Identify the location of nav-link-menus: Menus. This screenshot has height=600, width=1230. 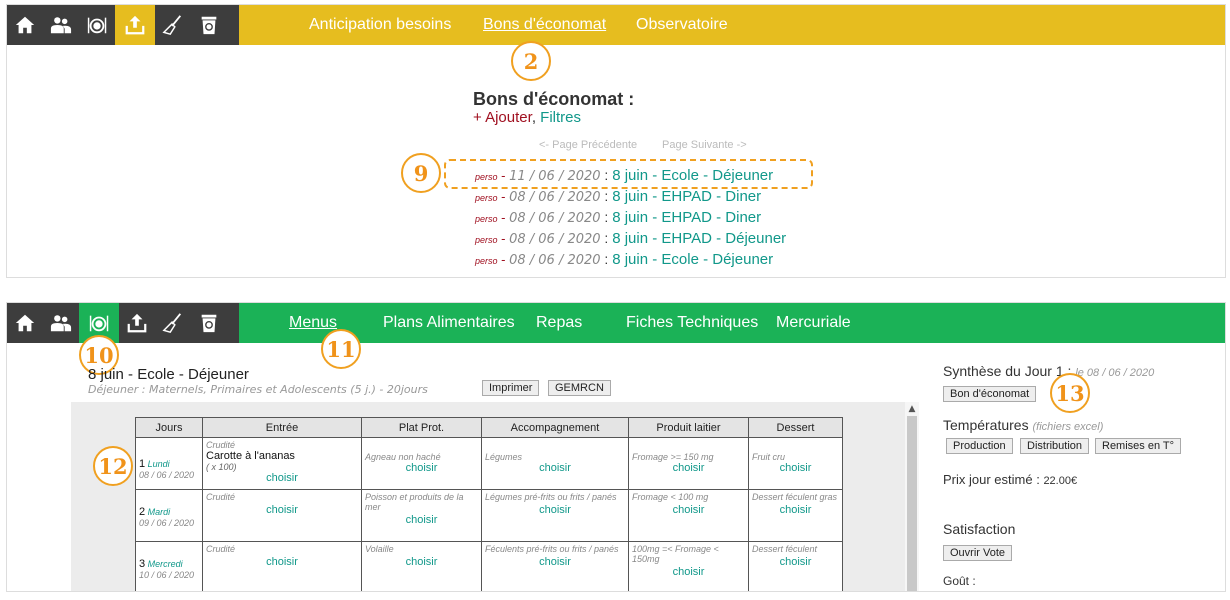
(313, 323).